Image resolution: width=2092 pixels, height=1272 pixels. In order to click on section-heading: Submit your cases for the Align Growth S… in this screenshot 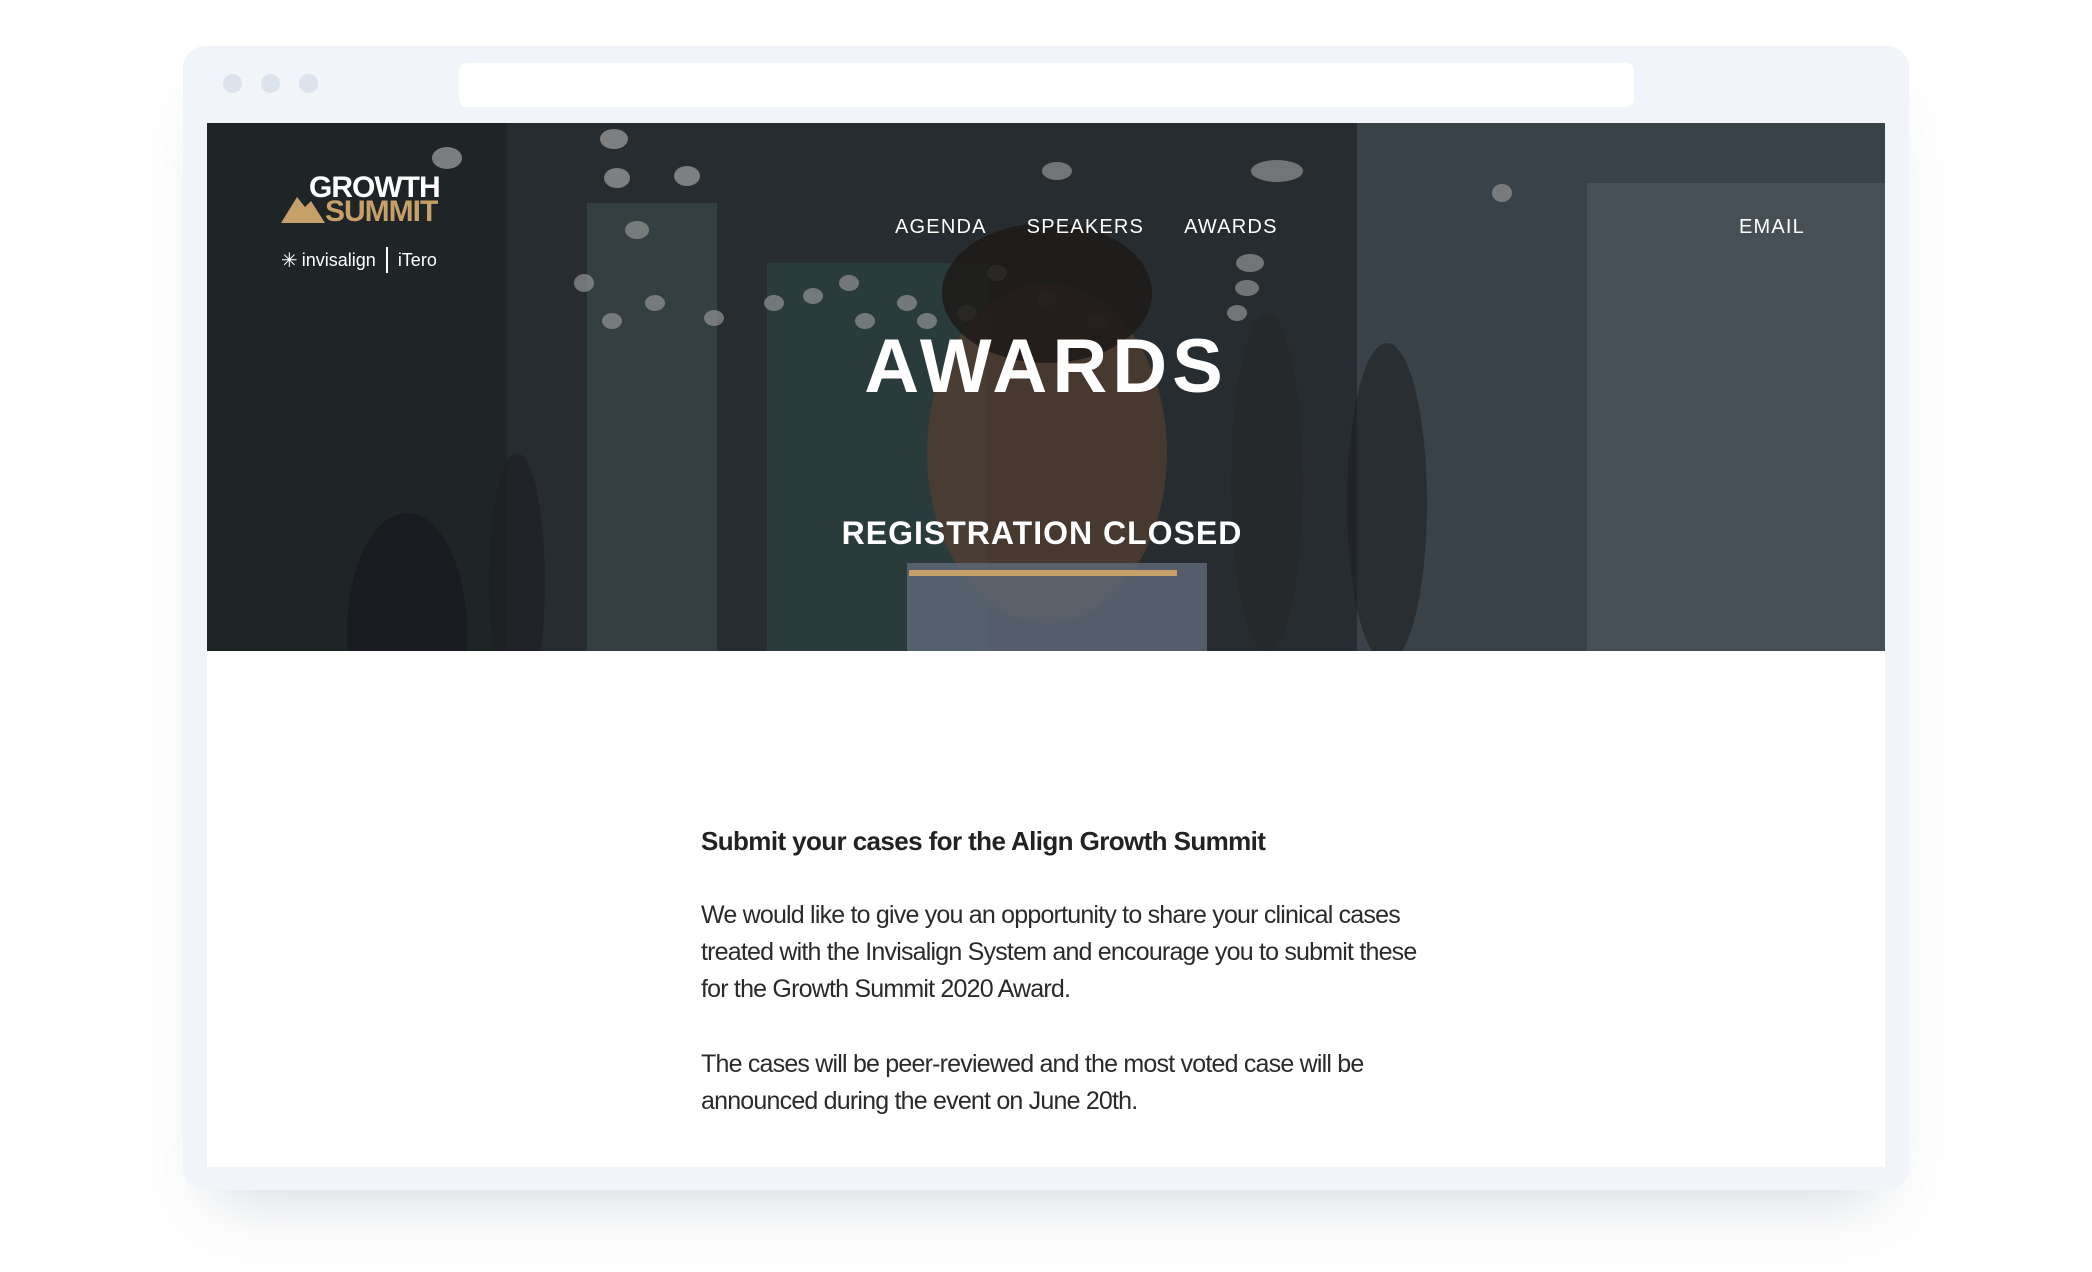, I will do `click(983, 841)`.